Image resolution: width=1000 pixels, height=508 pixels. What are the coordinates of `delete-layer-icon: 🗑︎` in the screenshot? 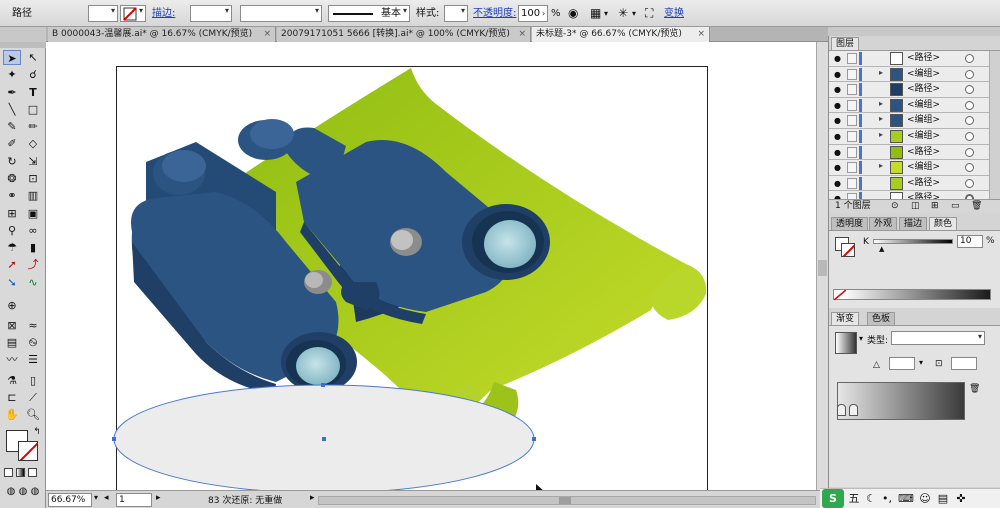 It's located at (976, 206).